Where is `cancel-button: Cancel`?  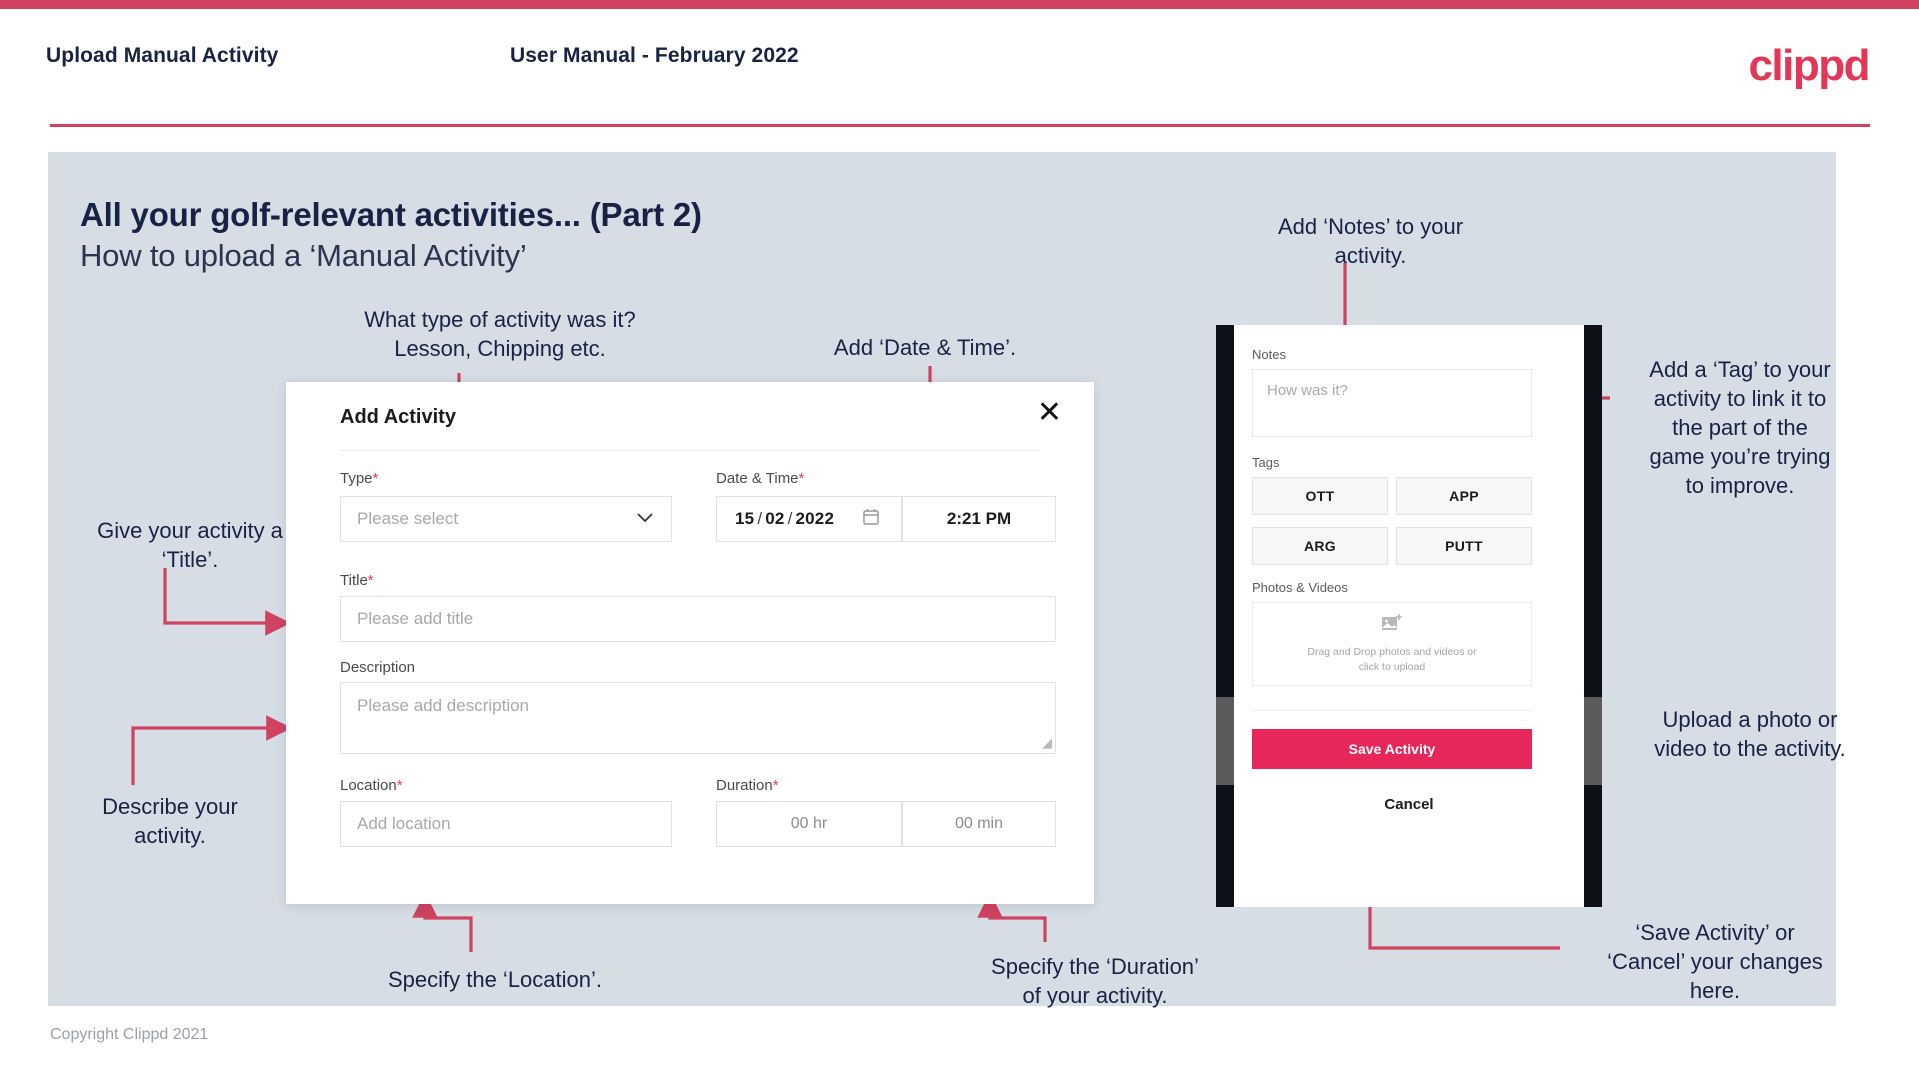
cancel-button: Cancel is located at coordinates (1409, 804).